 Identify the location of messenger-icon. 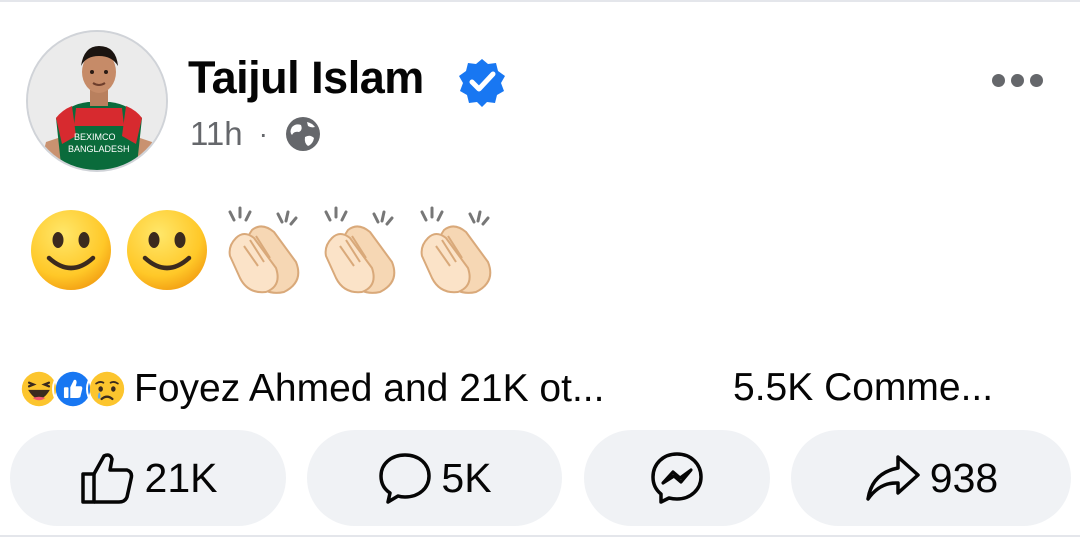
(677, 478).